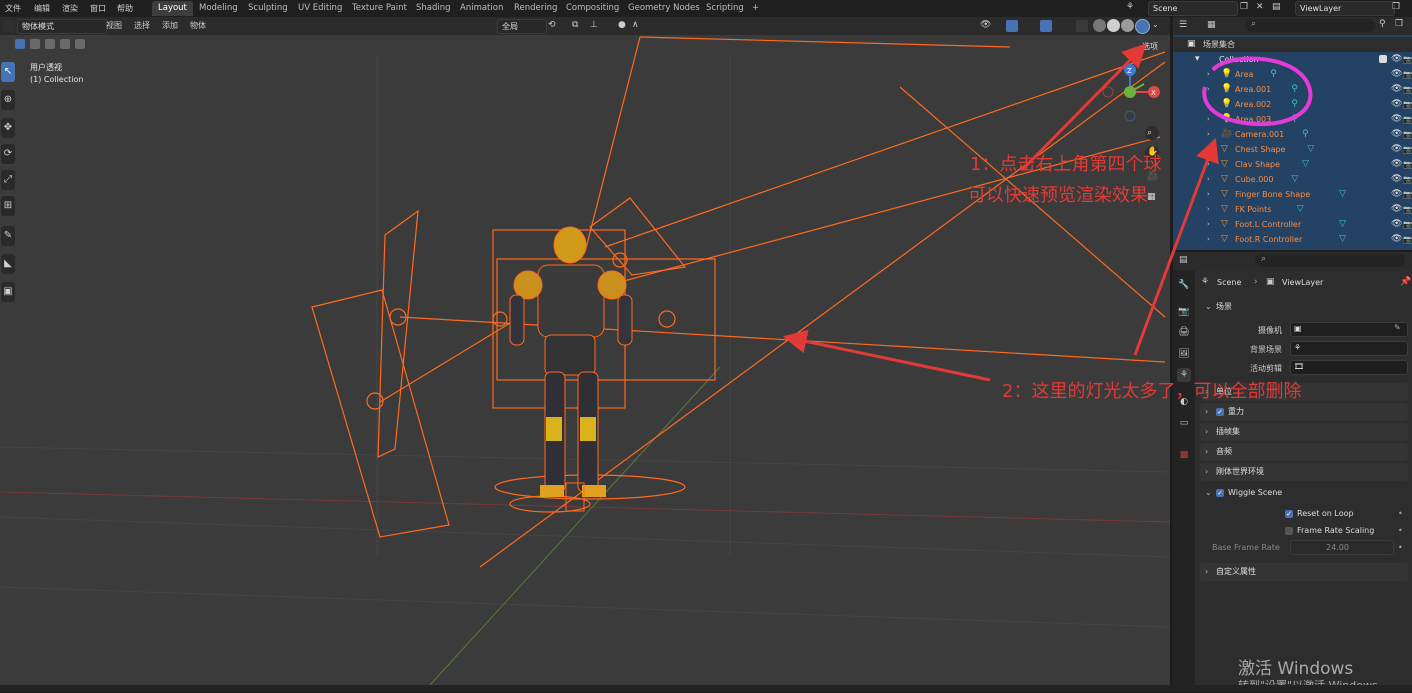  Describe the element at coordinates (1152, 391) in the screenshot. I see `annotation-note2: 2：这里的灯光太多了，可以全部删除` at that location.